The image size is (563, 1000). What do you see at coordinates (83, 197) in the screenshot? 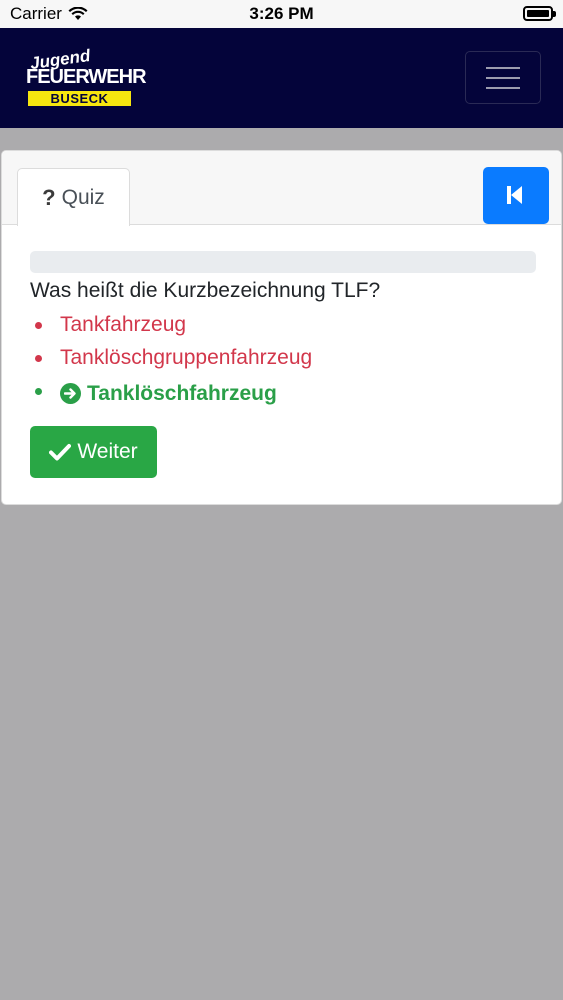
I see `tab-quiz-label: Quiz` at bounding box center [83, 197].